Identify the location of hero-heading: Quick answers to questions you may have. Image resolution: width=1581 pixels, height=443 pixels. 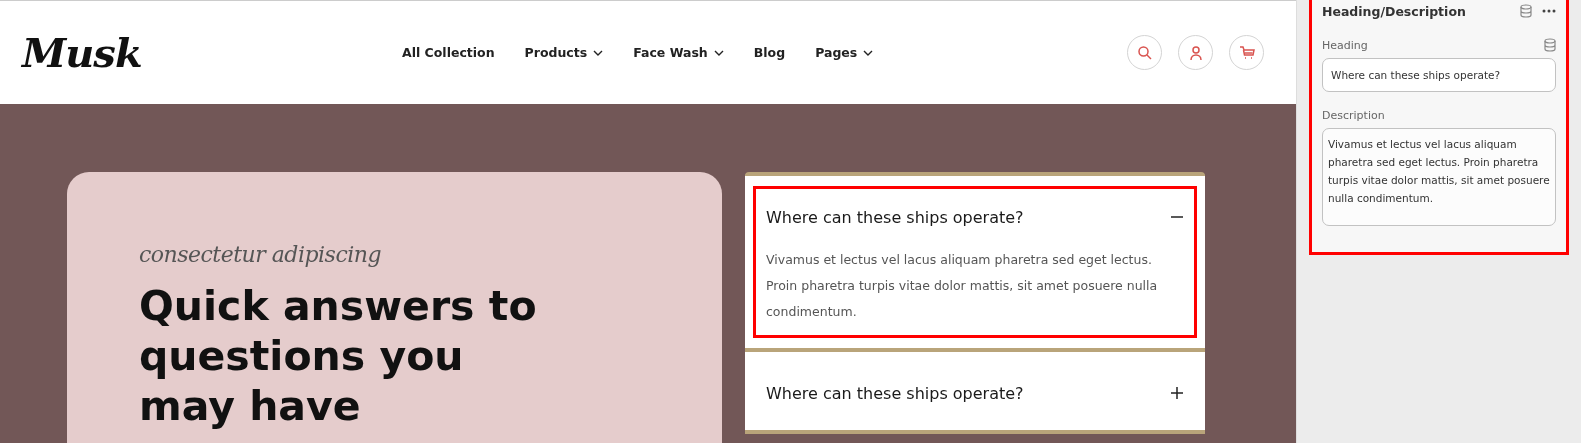
(338, 356).